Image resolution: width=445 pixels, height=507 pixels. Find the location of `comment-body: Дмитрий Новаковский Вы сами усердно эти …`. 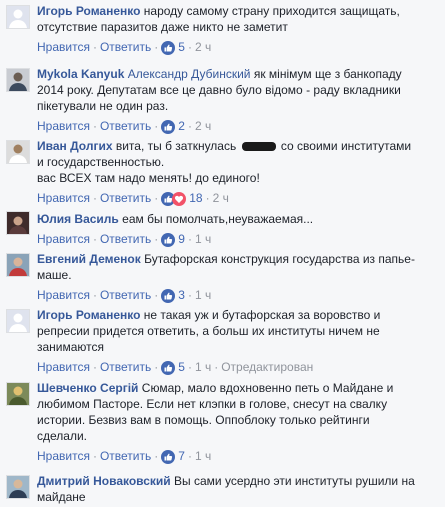

comment-body: Дмитрий Новаковский Вы сами усердно эти … is located at coordinates (237, 489).